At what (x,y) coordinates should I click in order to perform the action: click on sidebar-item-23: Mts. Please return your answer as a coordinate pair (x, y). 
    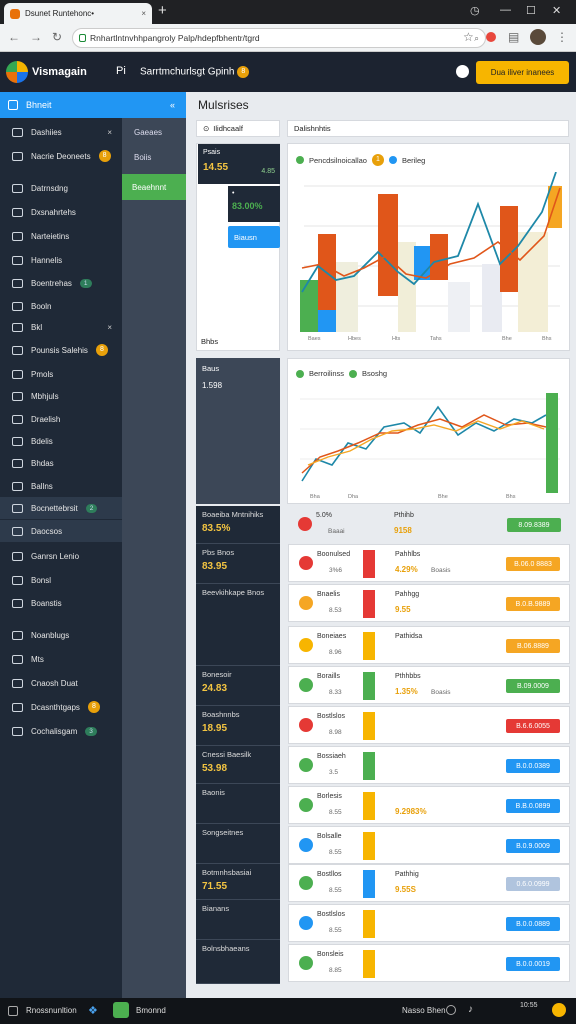
    Looking at the image, I should click on (61, 659).